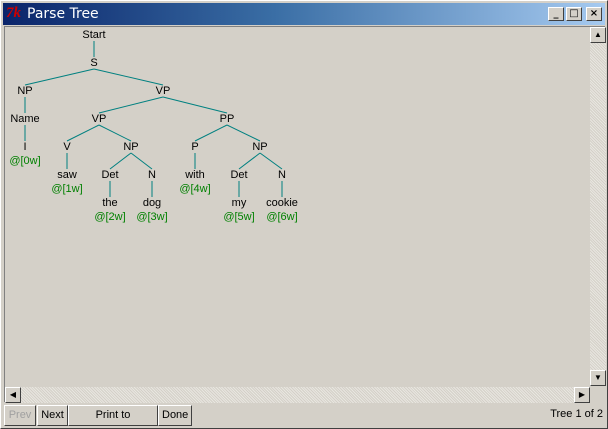 The width and height of the screenshot is (608, 429). I want to click on edge-s-vp, so click(128, 77).